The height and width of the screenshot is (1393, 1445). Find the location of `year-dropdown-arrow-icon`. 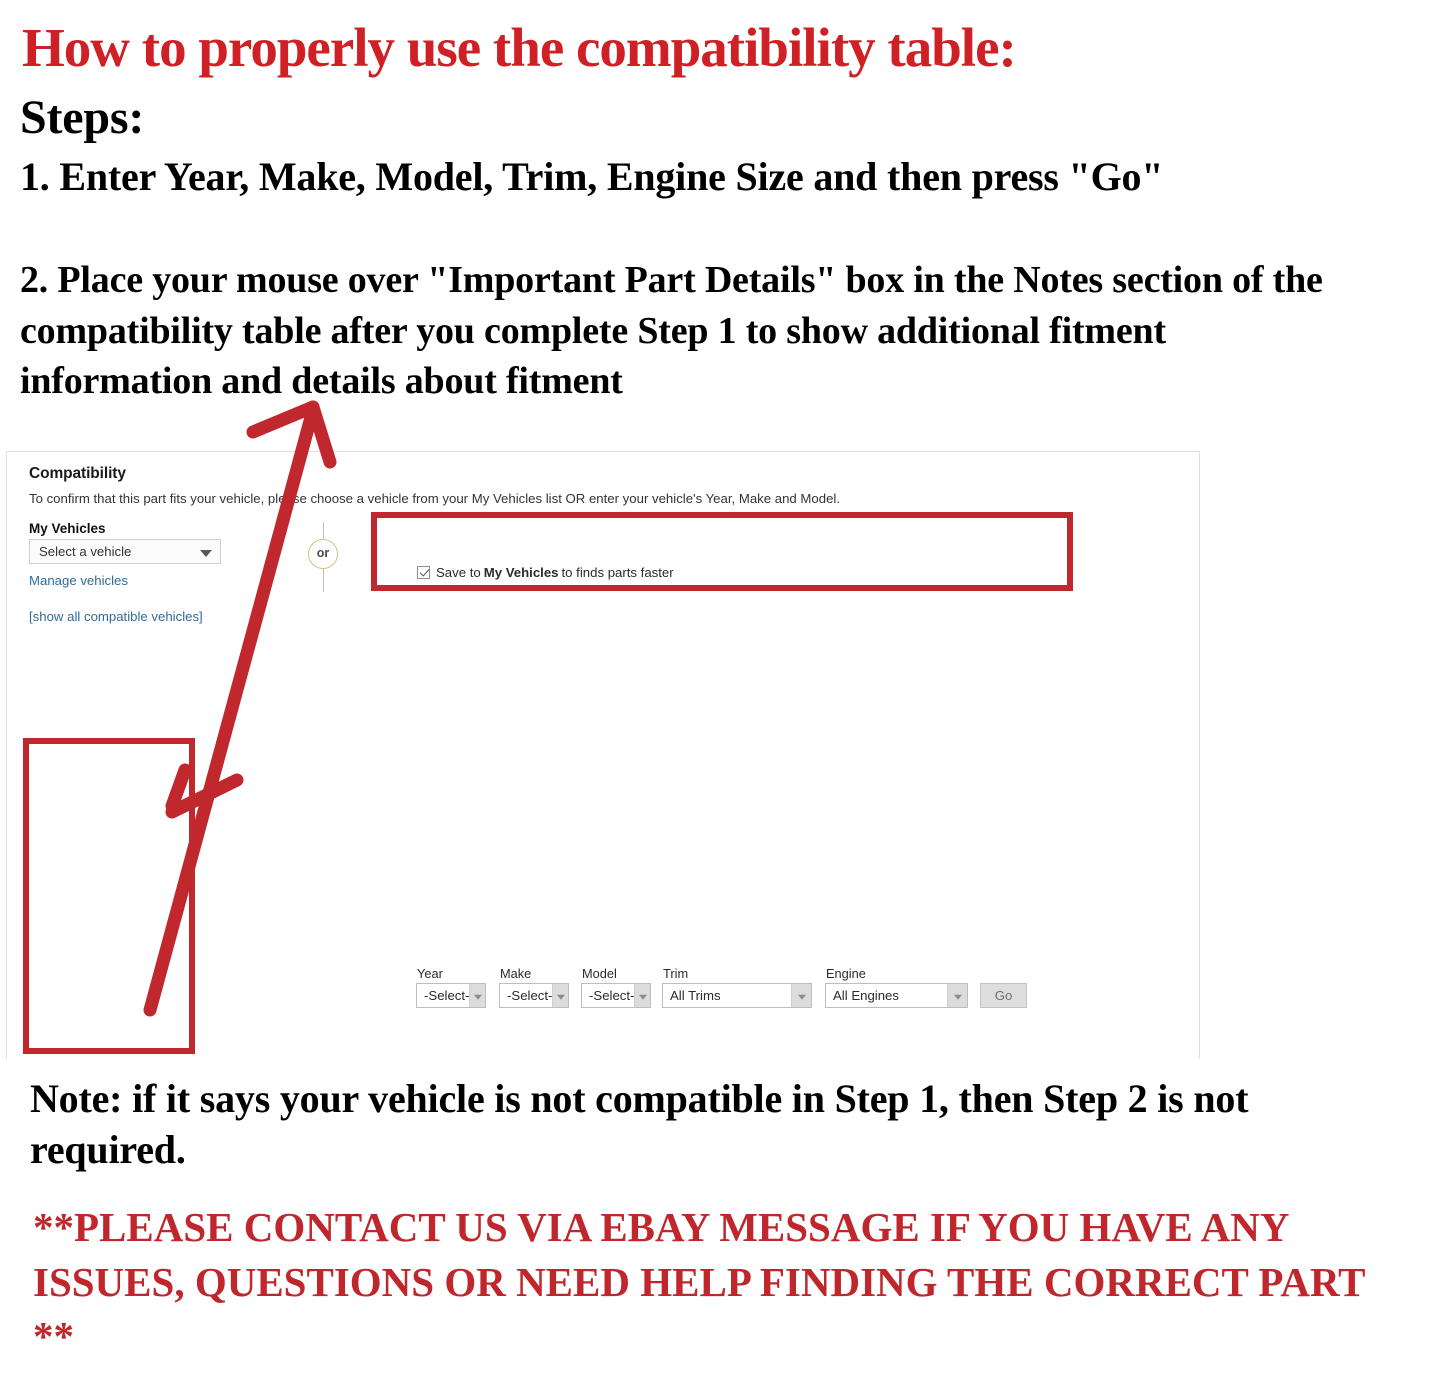

year-dropdown-arrow-icon is located at coordinates (477, 995).